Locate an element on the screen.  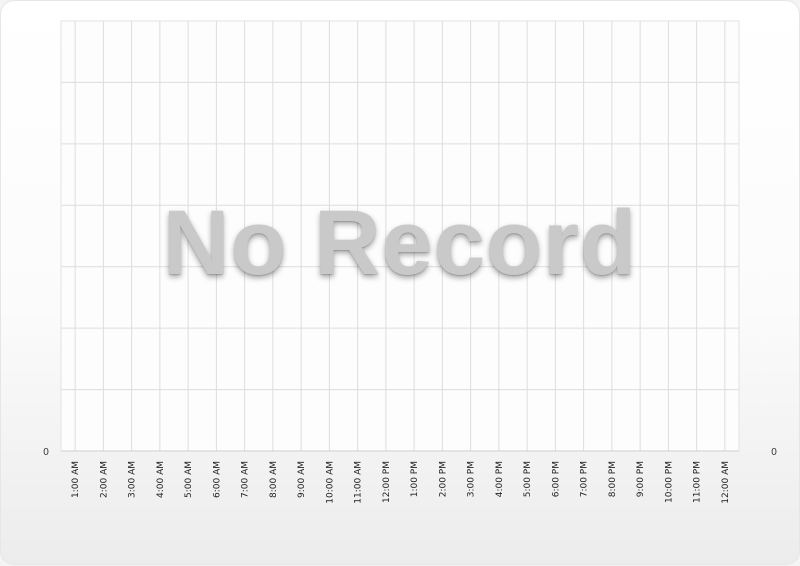
x-tick-label: 4:00 PM is located at coordinates (500, 479).